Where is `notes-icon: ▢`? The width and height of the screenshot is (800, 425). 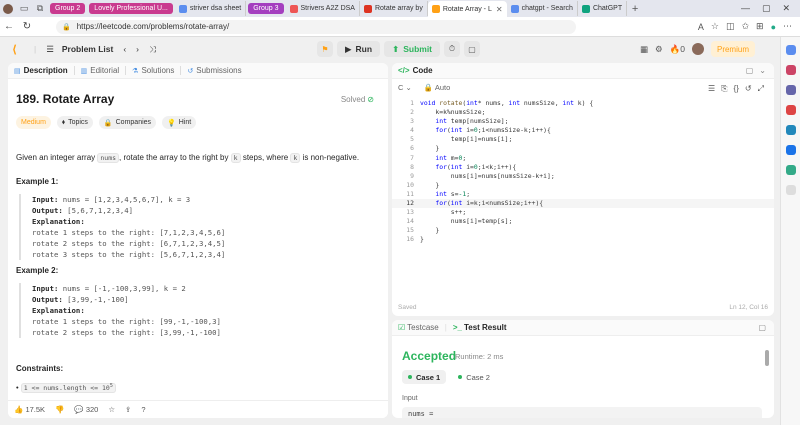
notes-icon: ▢ is located at coordinates (472, 49).